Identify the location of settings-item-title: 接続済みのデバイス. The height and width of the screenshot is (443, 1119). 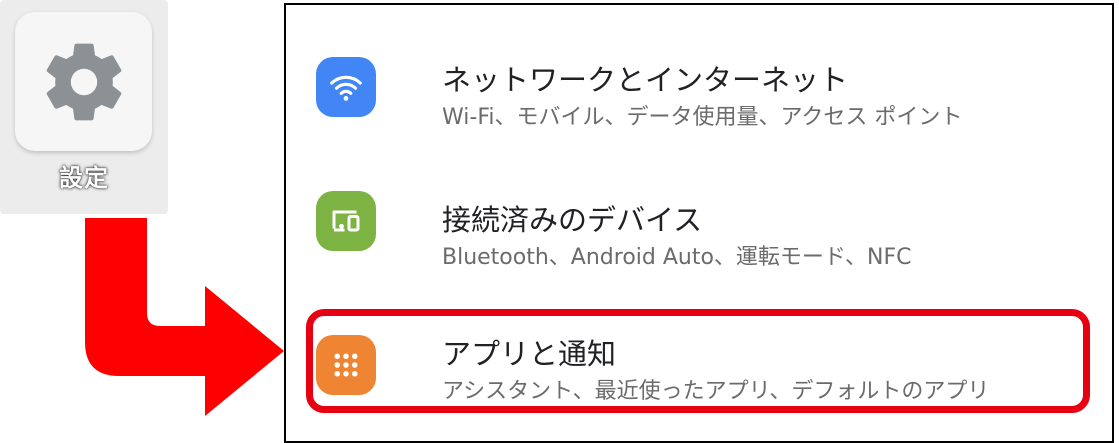
(572, 220).